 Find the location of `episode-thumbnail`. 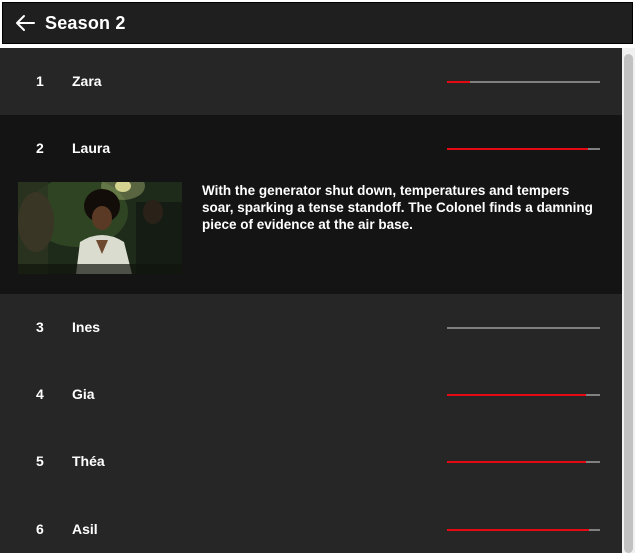

episode-thumbnail is located at coordinates (100, 228).